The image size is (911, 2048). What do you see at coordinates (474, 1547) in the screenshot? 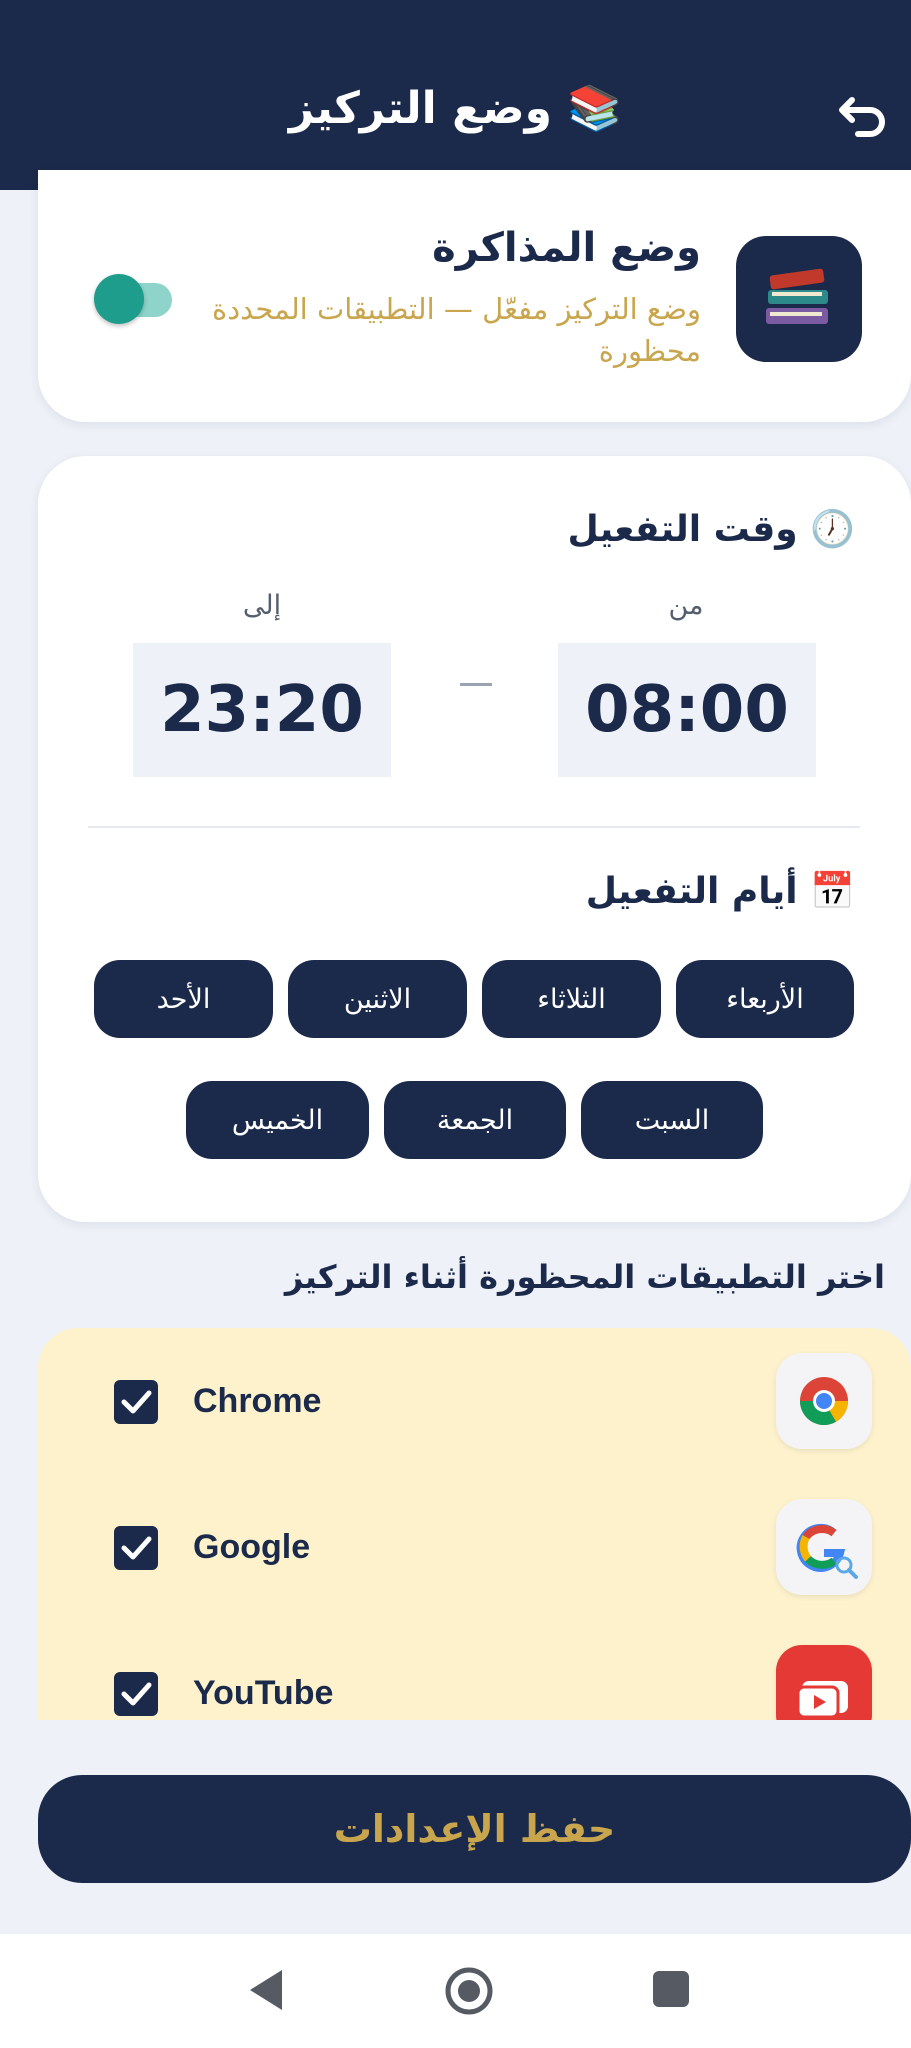
I see `app-row-google: Google` at bounding box center [474, 1547].